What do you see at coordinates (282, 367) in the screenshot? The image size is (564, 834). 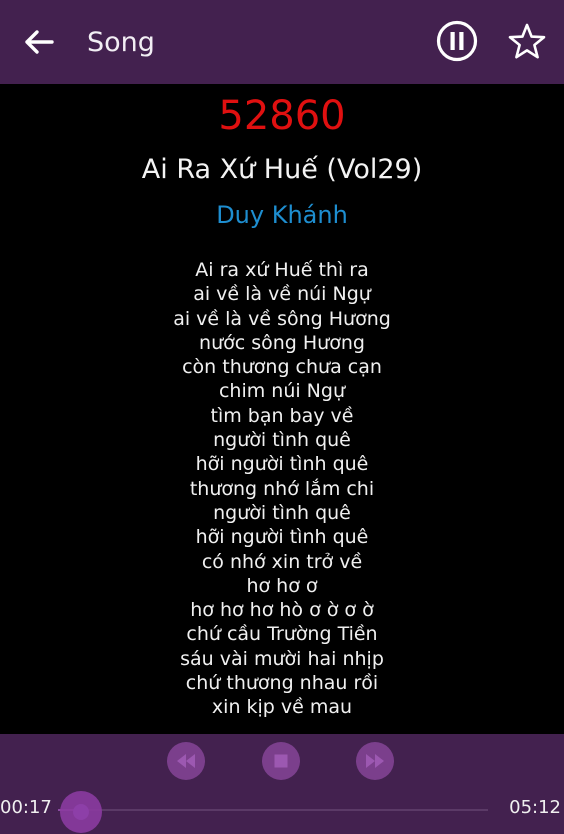 I see `lyric-line: còn thương chưa cạn` at bounding box center [282, 367].